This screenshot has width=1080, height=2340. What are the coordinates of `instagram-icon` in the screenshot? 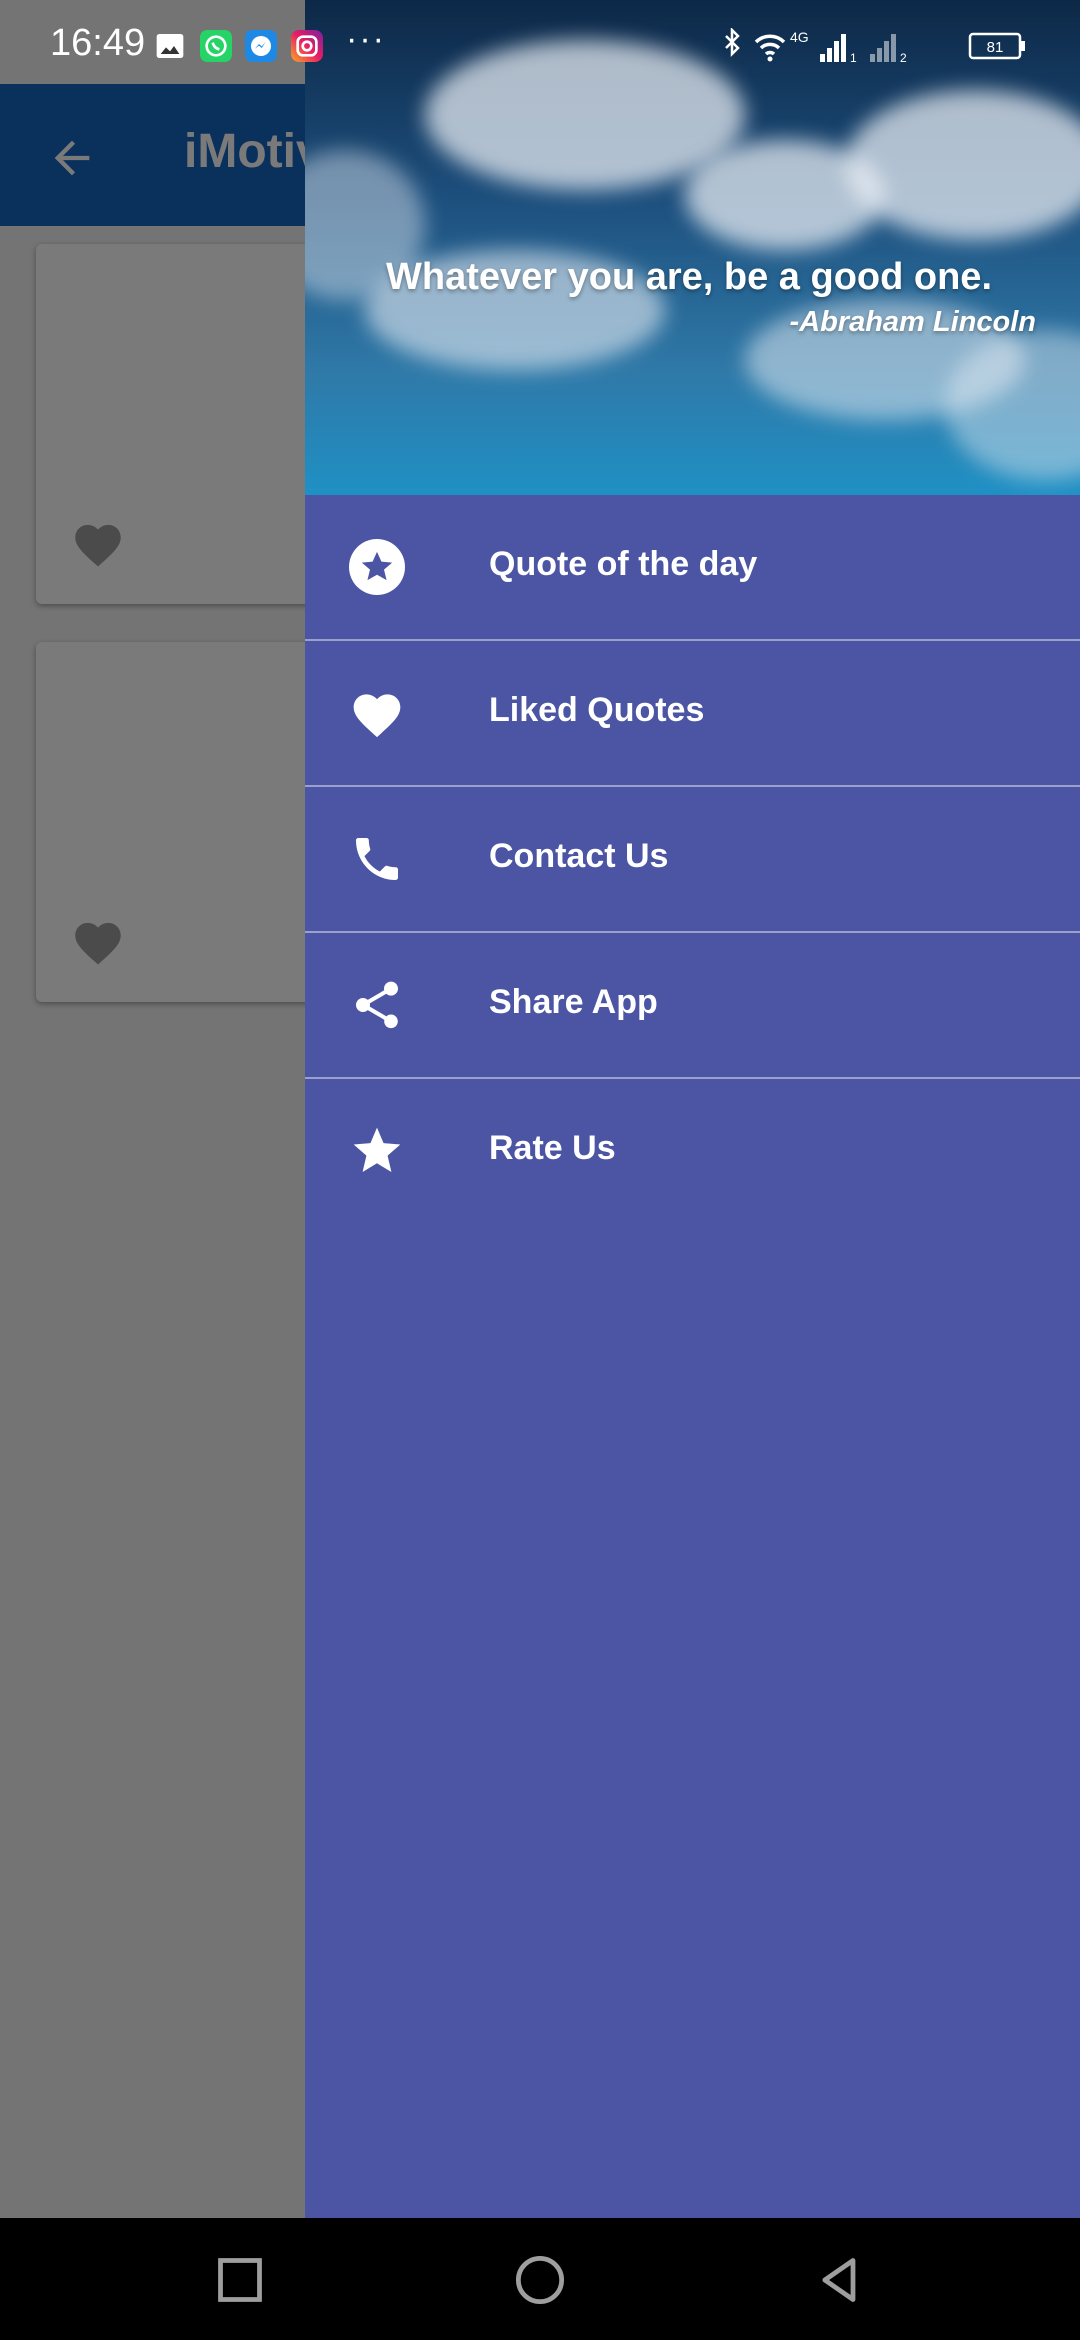 It's located at (307, 46).